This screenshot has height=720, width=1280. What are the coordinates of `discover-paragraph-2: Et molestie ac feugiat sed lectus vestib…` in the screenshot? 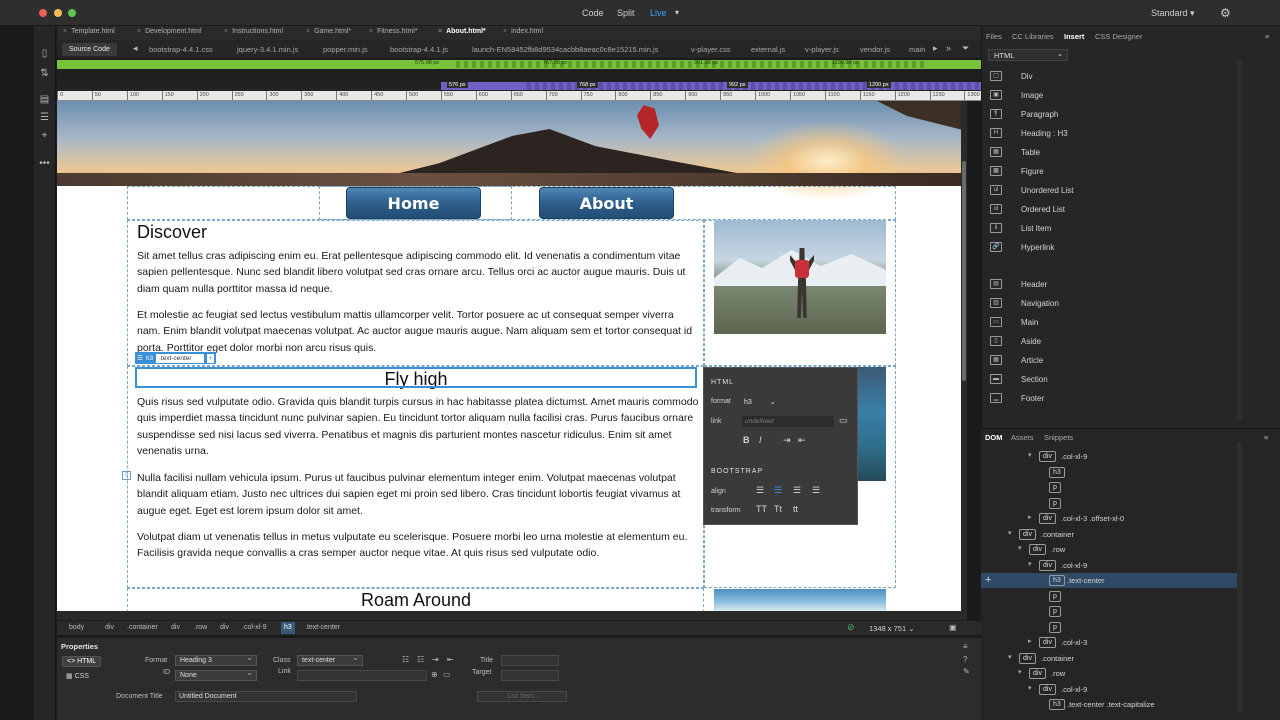 It's located at (417, 331).